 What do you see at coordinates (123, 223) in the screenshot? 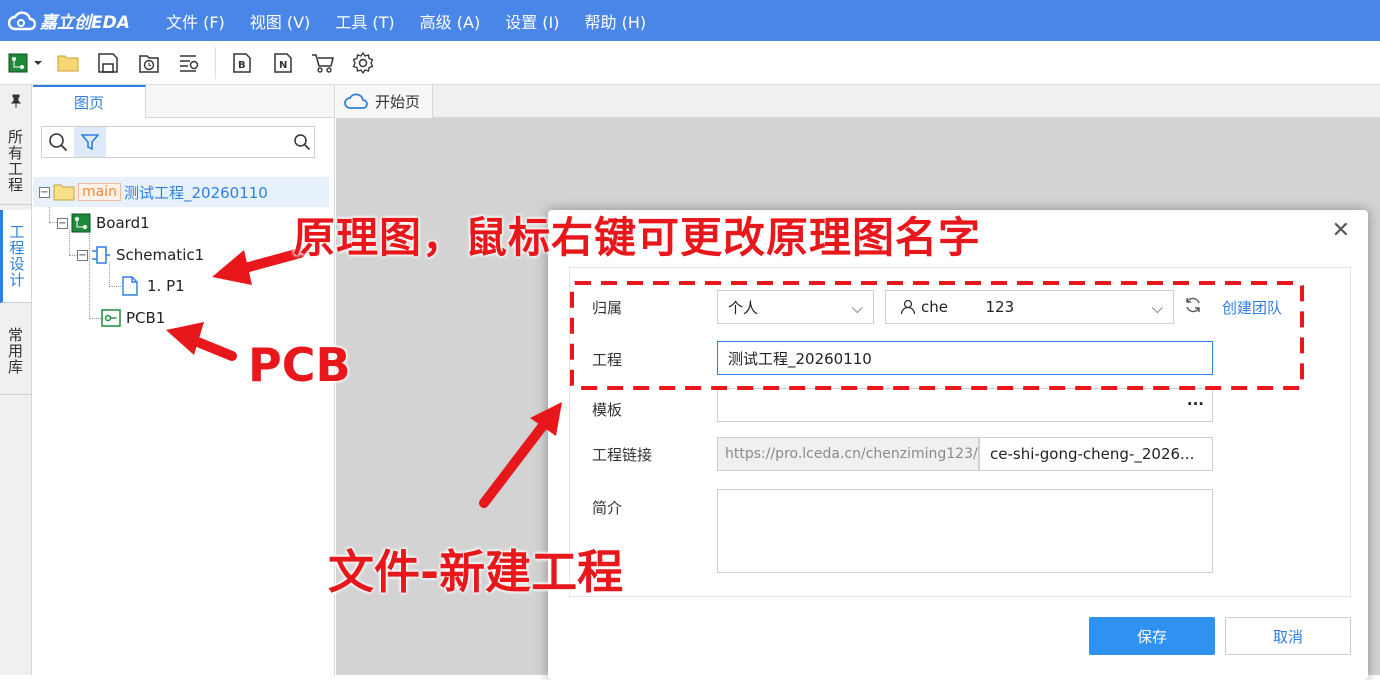
I see `board-name: Board1` at bounding box center [123, 223].